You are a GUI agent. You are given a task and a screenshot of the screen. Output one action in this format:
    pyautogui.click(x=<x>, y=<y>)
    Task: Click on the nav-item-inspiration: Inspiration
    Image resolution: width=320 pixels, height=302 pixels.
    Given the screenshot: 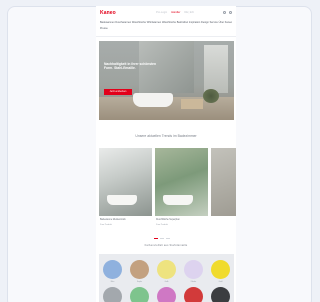 What is the action you would take?
    pyautogui.click(x=195, y=22)
    